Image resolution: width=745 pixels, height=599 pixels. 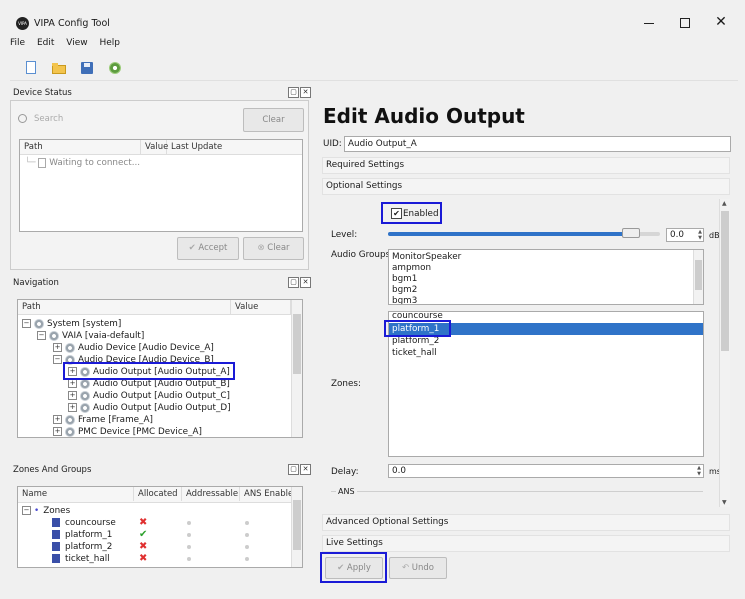 I want to click on clear-button: ⊗ Clear, so click(x=273, y=248).